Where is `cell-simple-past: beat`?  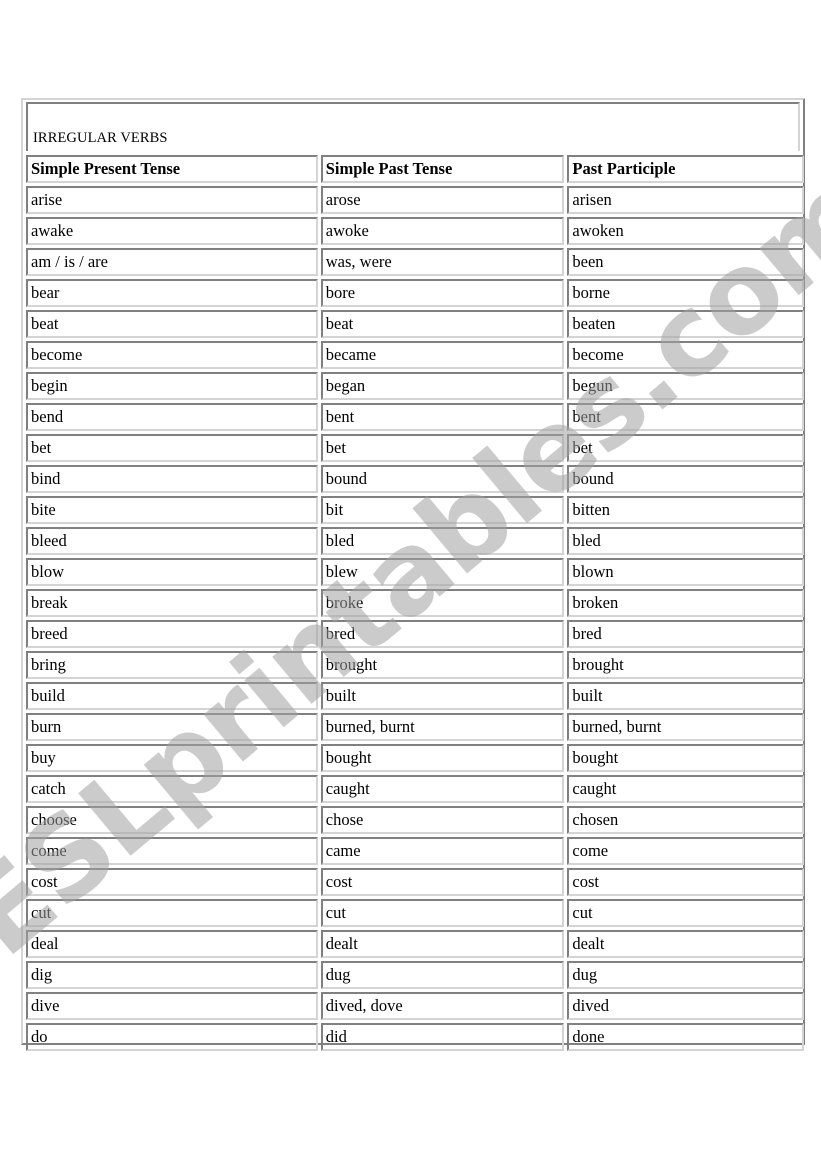
cell-simple-past: beat is located at coordinates (442, 324).